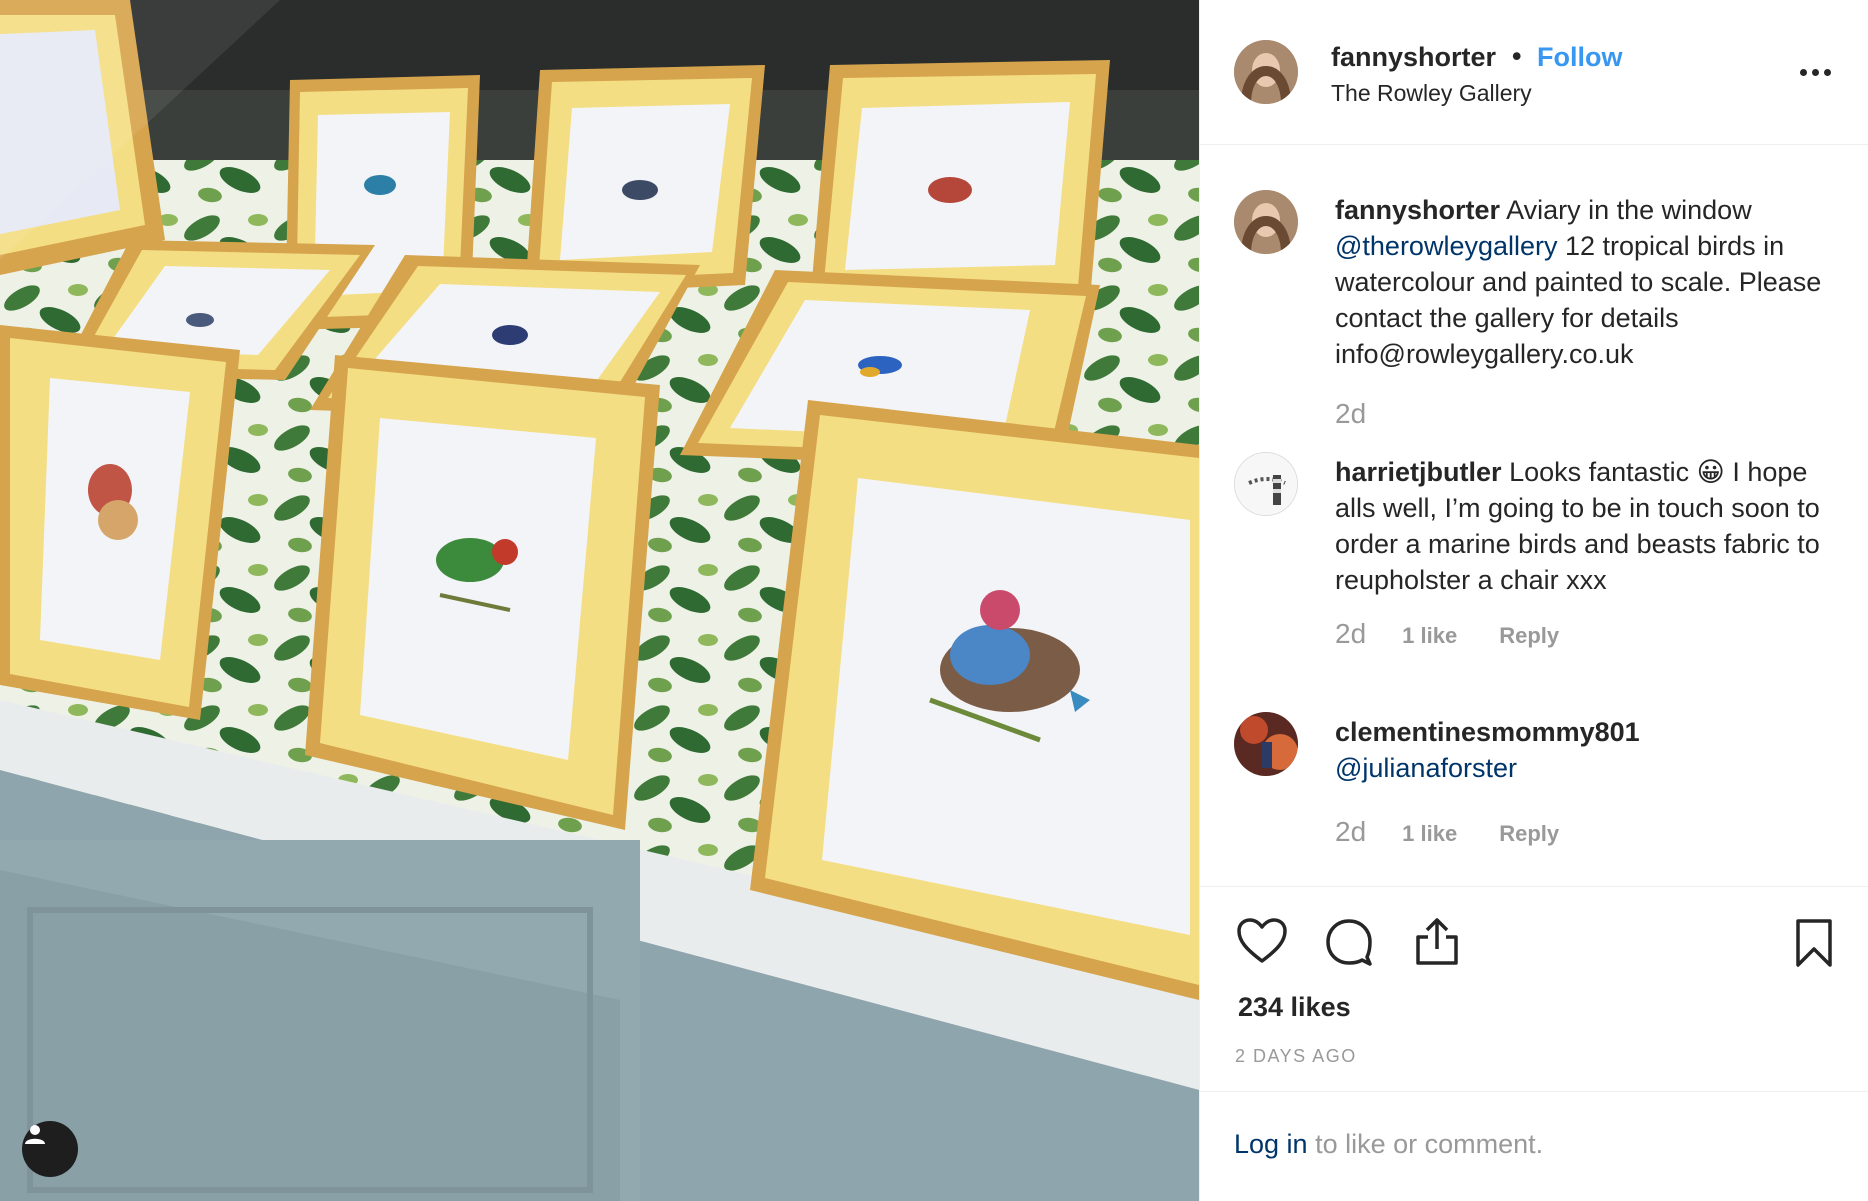 Image resolution: width=1868 pixels, height=1201 pixels. What do you see at coordinates (1534, 72) in the screenshot?
I see `post-header: fannyshorter • Follow The Rowley Gallery` at bounding box center [1534, 72].